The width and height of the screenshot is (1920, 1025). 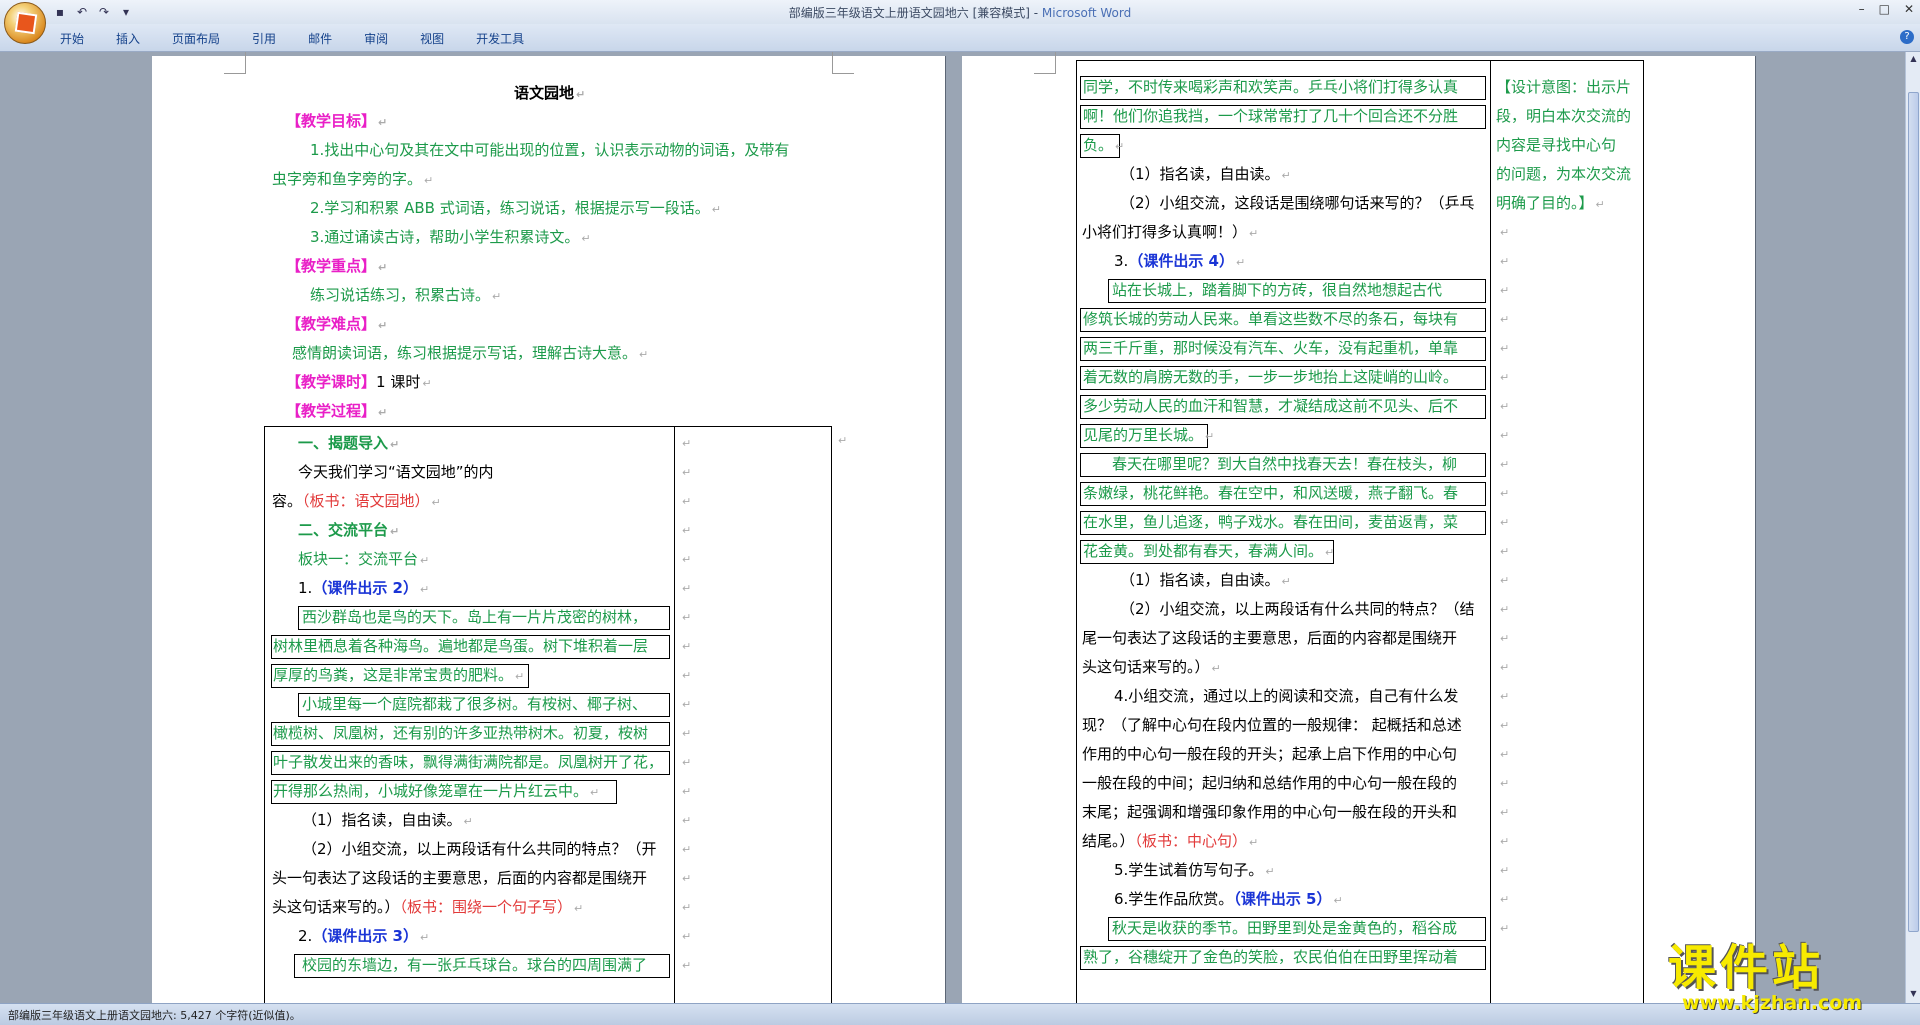 What do you see at coordinates (550, 93) in the screenshot?
I see `page-title: 语文园地 ↵` at bounding box center [550, 93].